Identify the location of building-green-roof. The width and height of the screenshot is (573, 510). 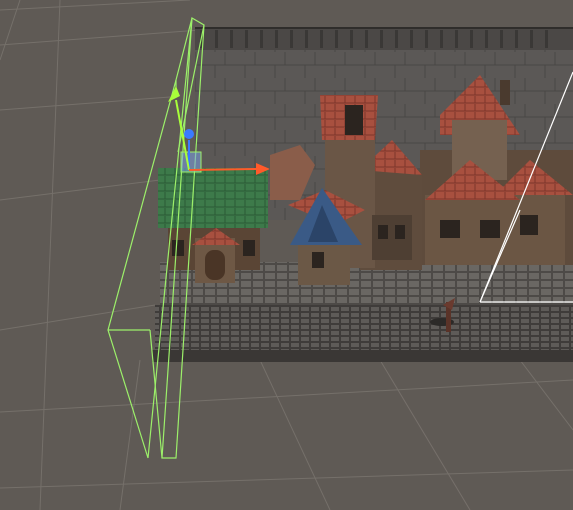
(213, 225).